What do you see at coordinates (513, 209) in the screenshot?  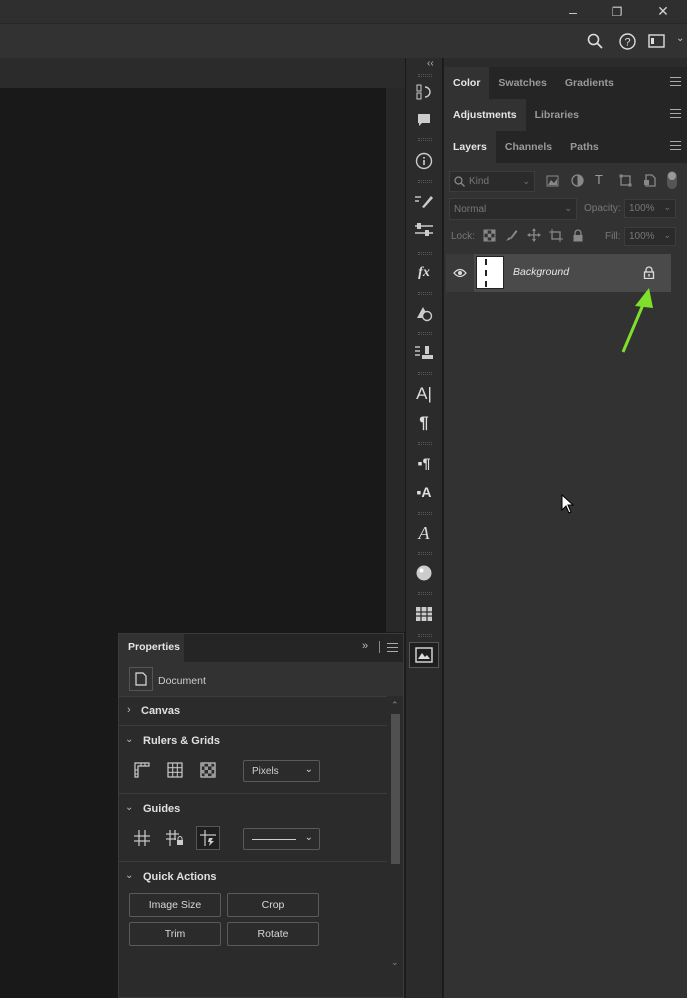 I see `blend-mode-select: Normal ⌄` at bounding box center [513, 209].